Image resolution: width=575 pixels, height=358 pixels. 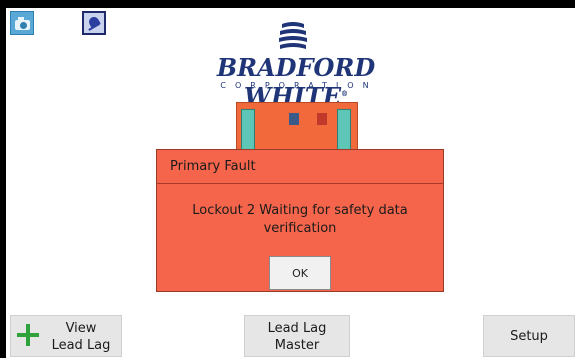 I want to click on camera-button, so click(x=22, y=23).